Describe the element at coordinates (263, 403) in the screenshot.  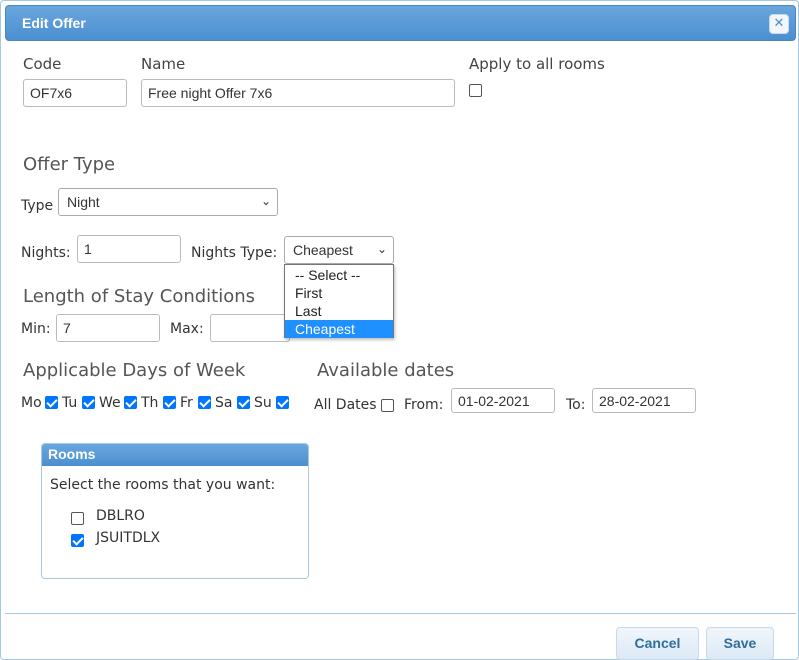
I see `day-label: Su` at that location.